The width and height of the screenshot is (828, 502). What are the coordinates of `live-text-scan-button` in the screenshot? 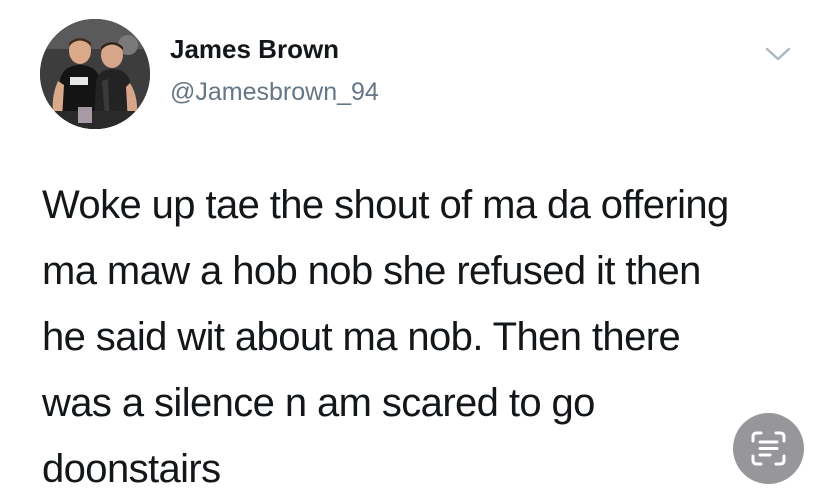 It's located at (768, 448).